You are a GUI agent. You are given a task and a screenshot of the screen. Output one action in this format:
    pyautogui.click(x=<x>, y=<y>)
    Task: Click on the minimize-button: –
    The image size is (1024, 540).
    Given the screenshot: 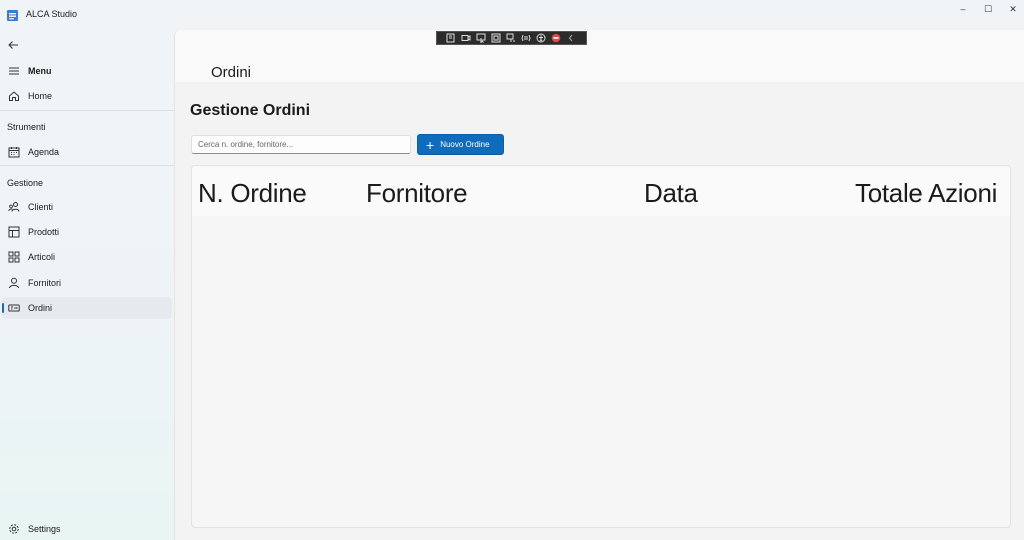 What is the action you would take?
    pyautogui.click(x=963, y=9)
    